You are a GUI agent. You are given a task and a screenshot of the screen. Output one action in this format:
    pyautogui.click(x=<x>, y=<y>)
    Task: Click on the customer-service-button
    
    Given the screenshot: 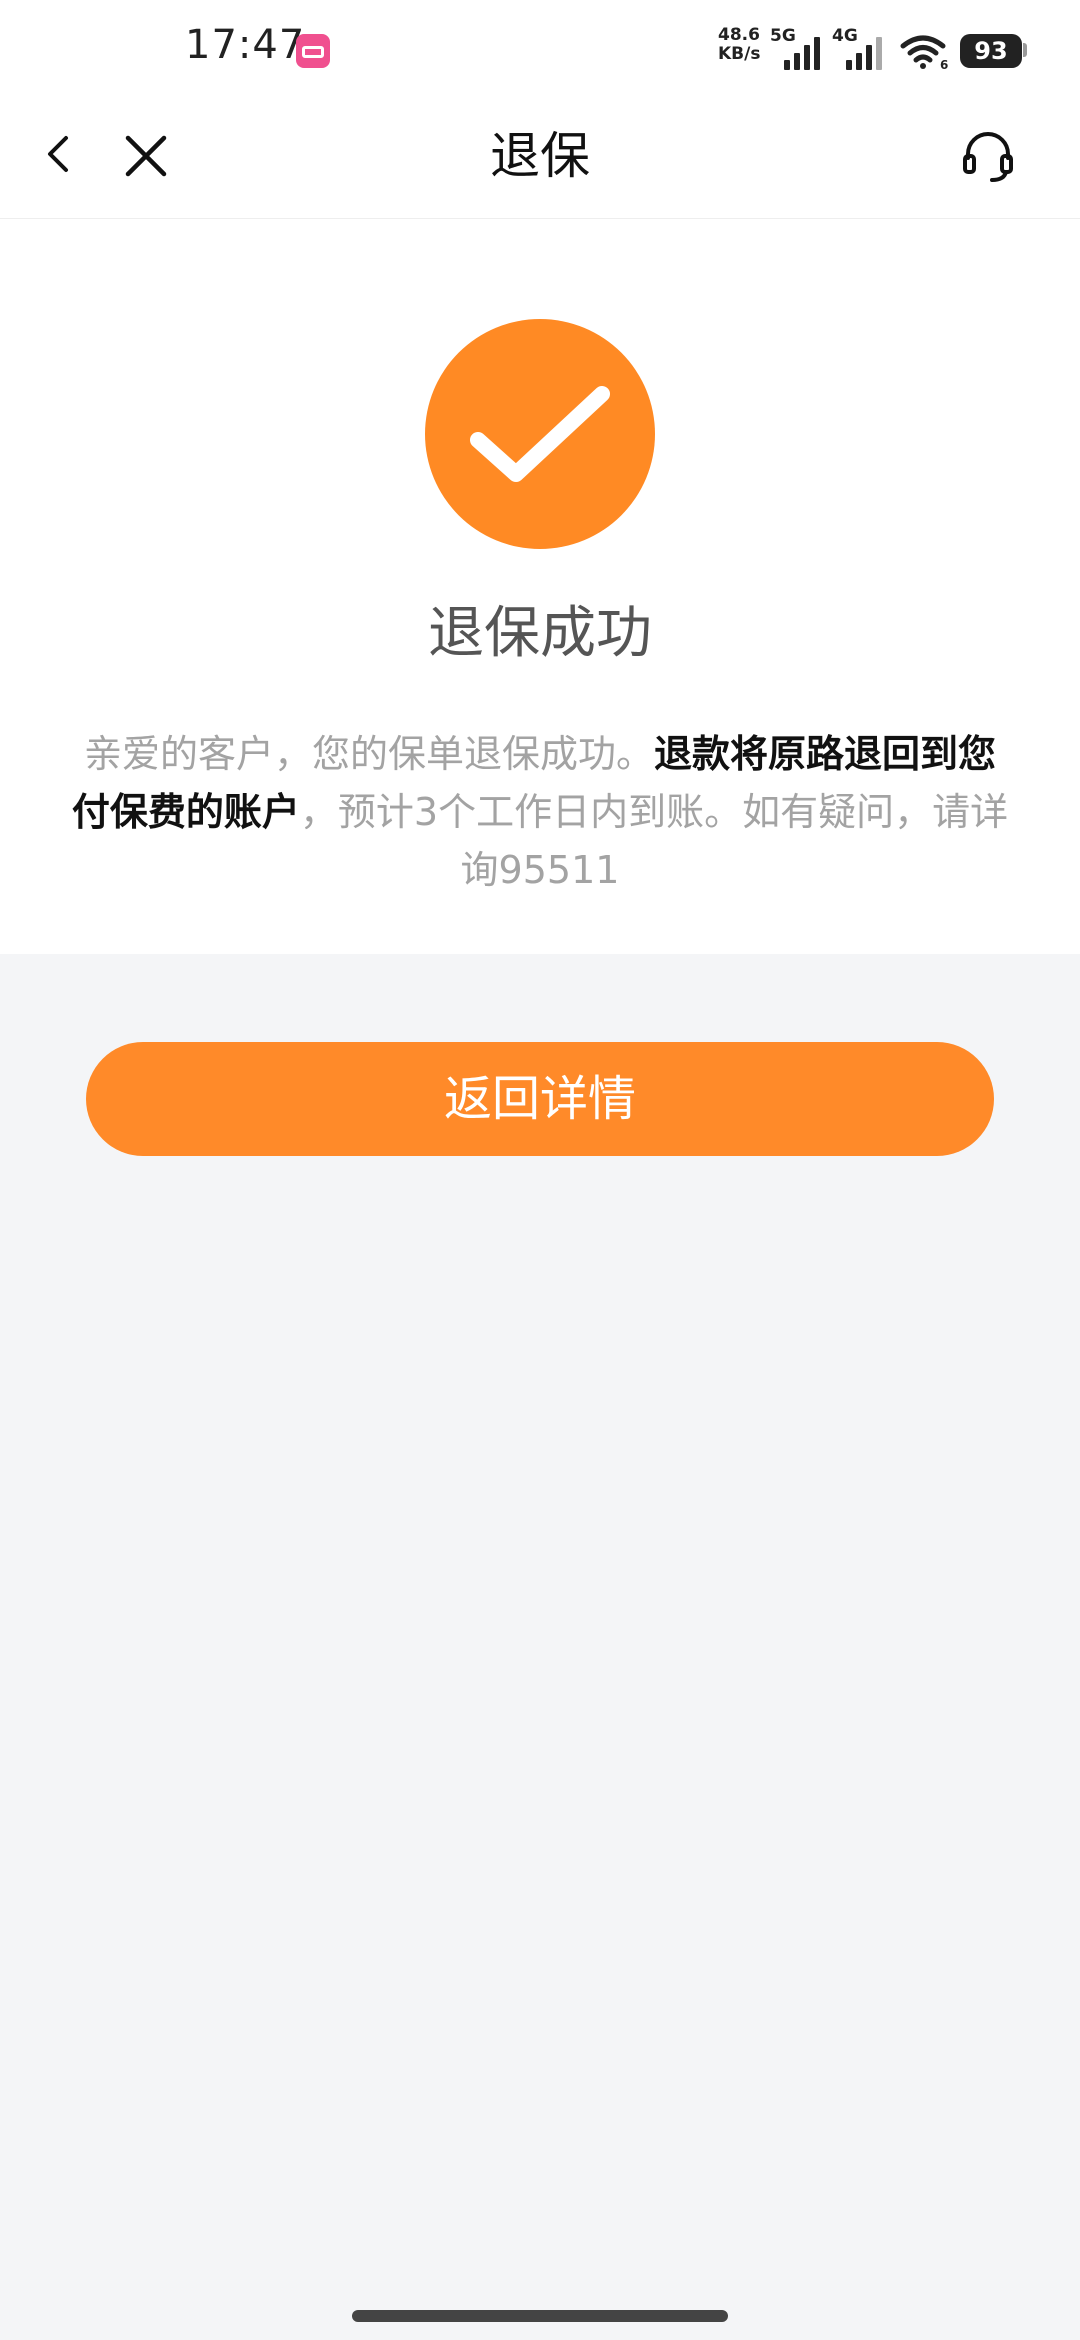 What is the action you would take?
    pyautogui.click(x=988, y=156)
    